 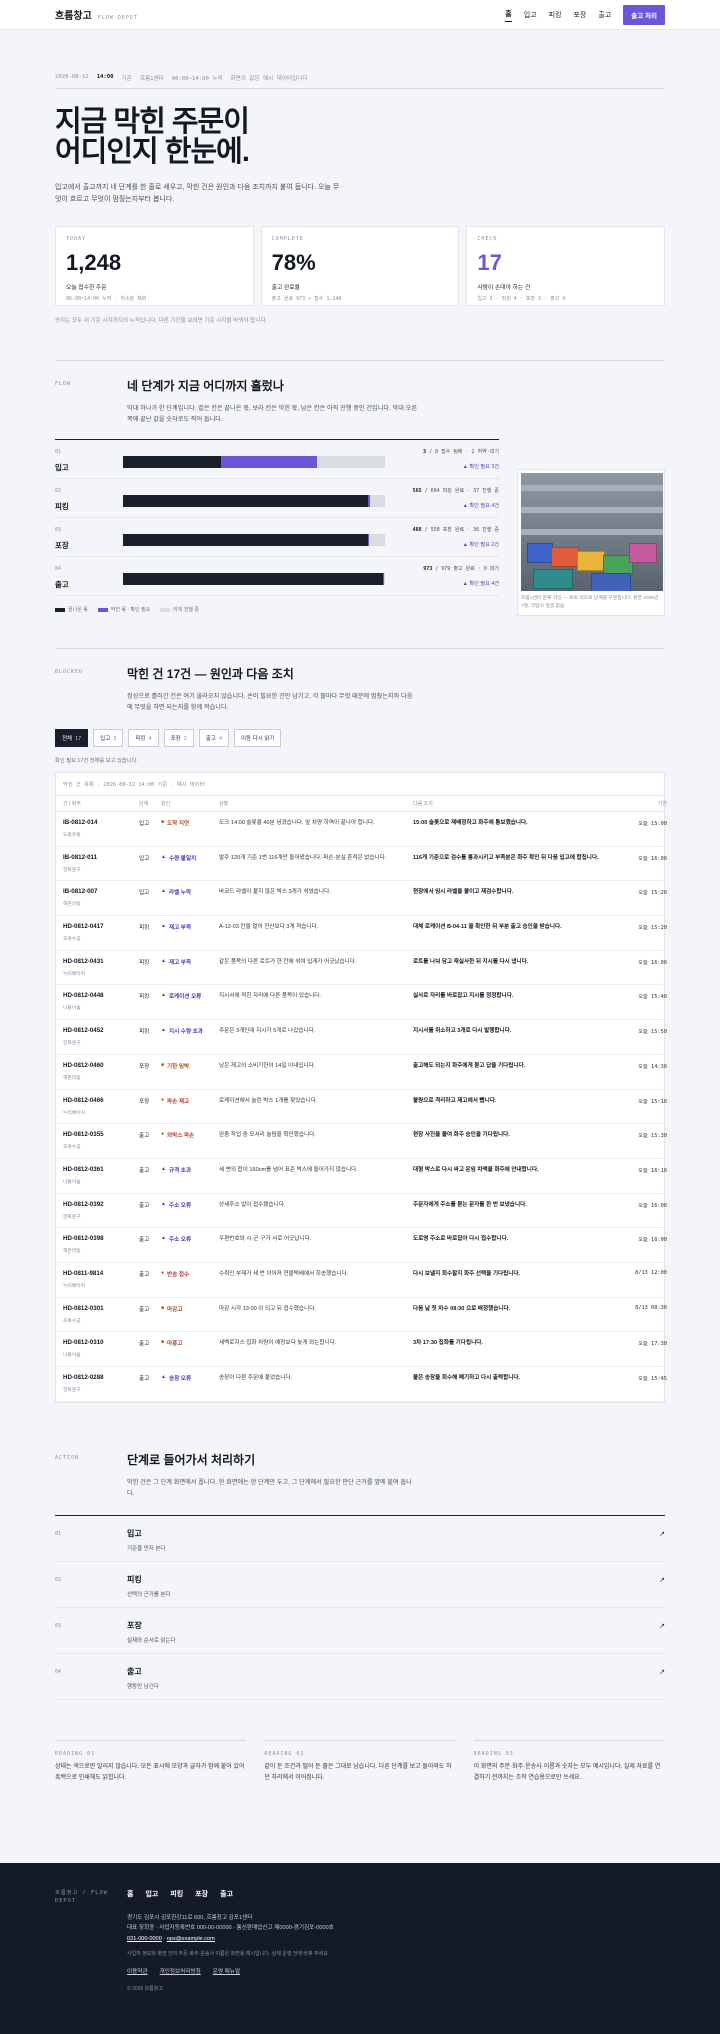 What do you see at coordinates (101, 1273) in the screenshot?
I see `order-id: HD-0811-9814` at bounding box center [101, 1273].